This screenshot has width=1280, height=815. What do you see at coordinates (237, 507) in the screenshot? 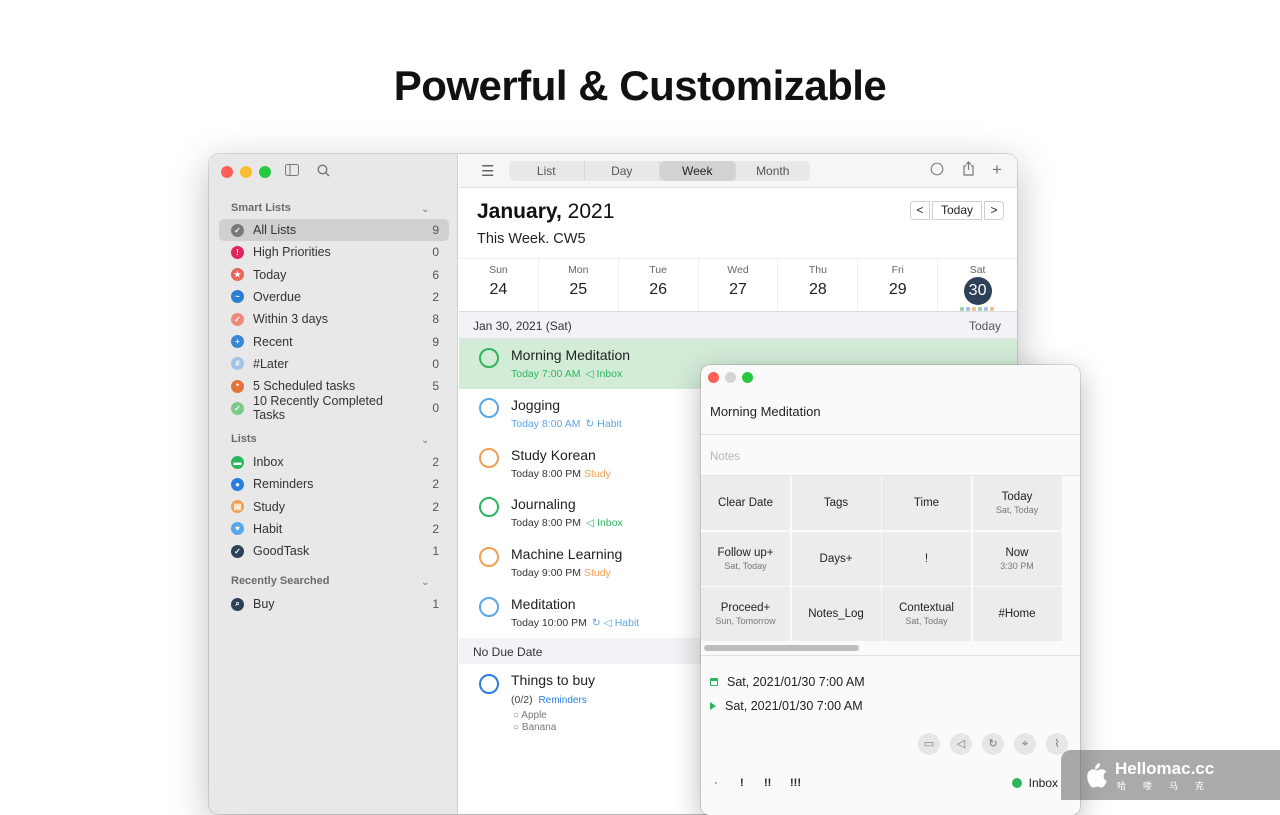
I see `book-icon: ▤` at bounding box center [237, 507].